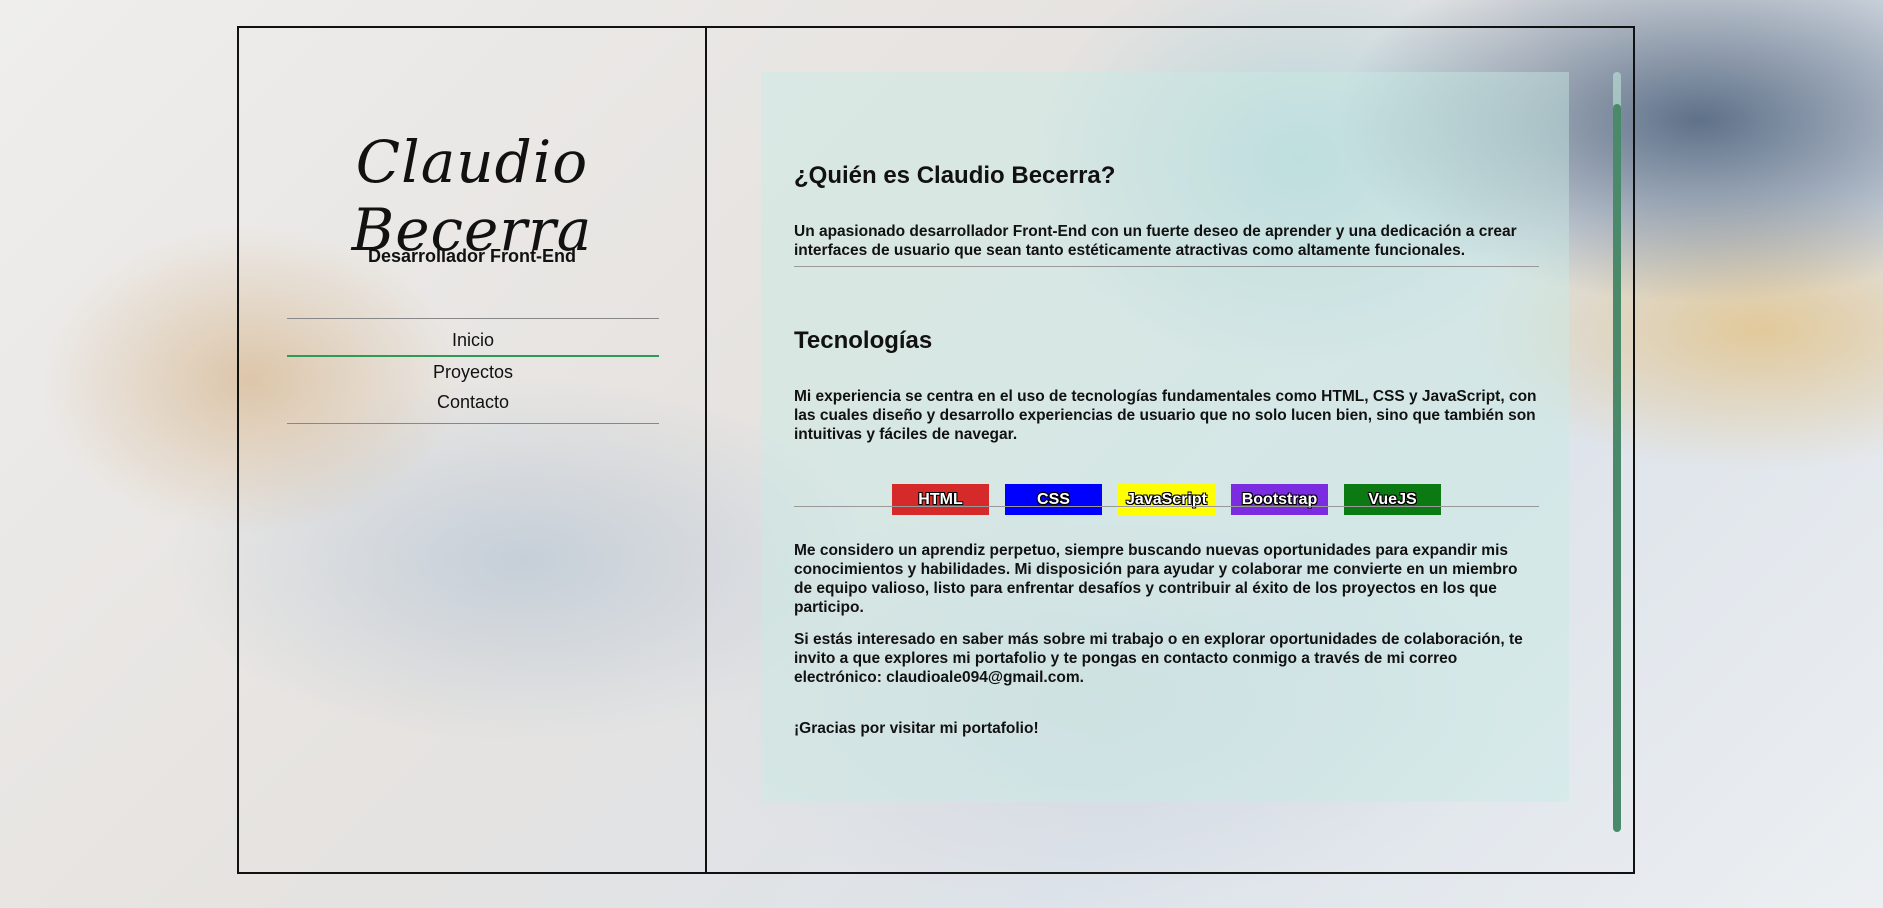 Image resolution: width=1883 pixels, height=908 pixels. I want to click on about-heading: ¿Quién es Claudio Becerra?, so click(955, 175).